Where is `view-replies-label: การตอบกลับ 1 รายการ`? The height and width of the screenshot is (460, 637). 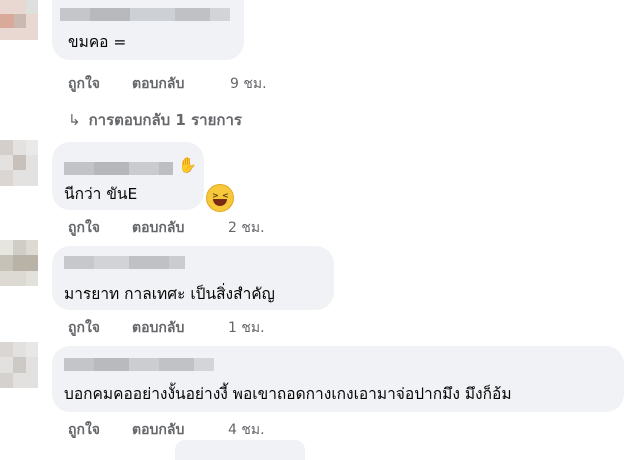
view-replies-label: การตอบกลับ 1 รายการ is located at coordinates (165, 120).